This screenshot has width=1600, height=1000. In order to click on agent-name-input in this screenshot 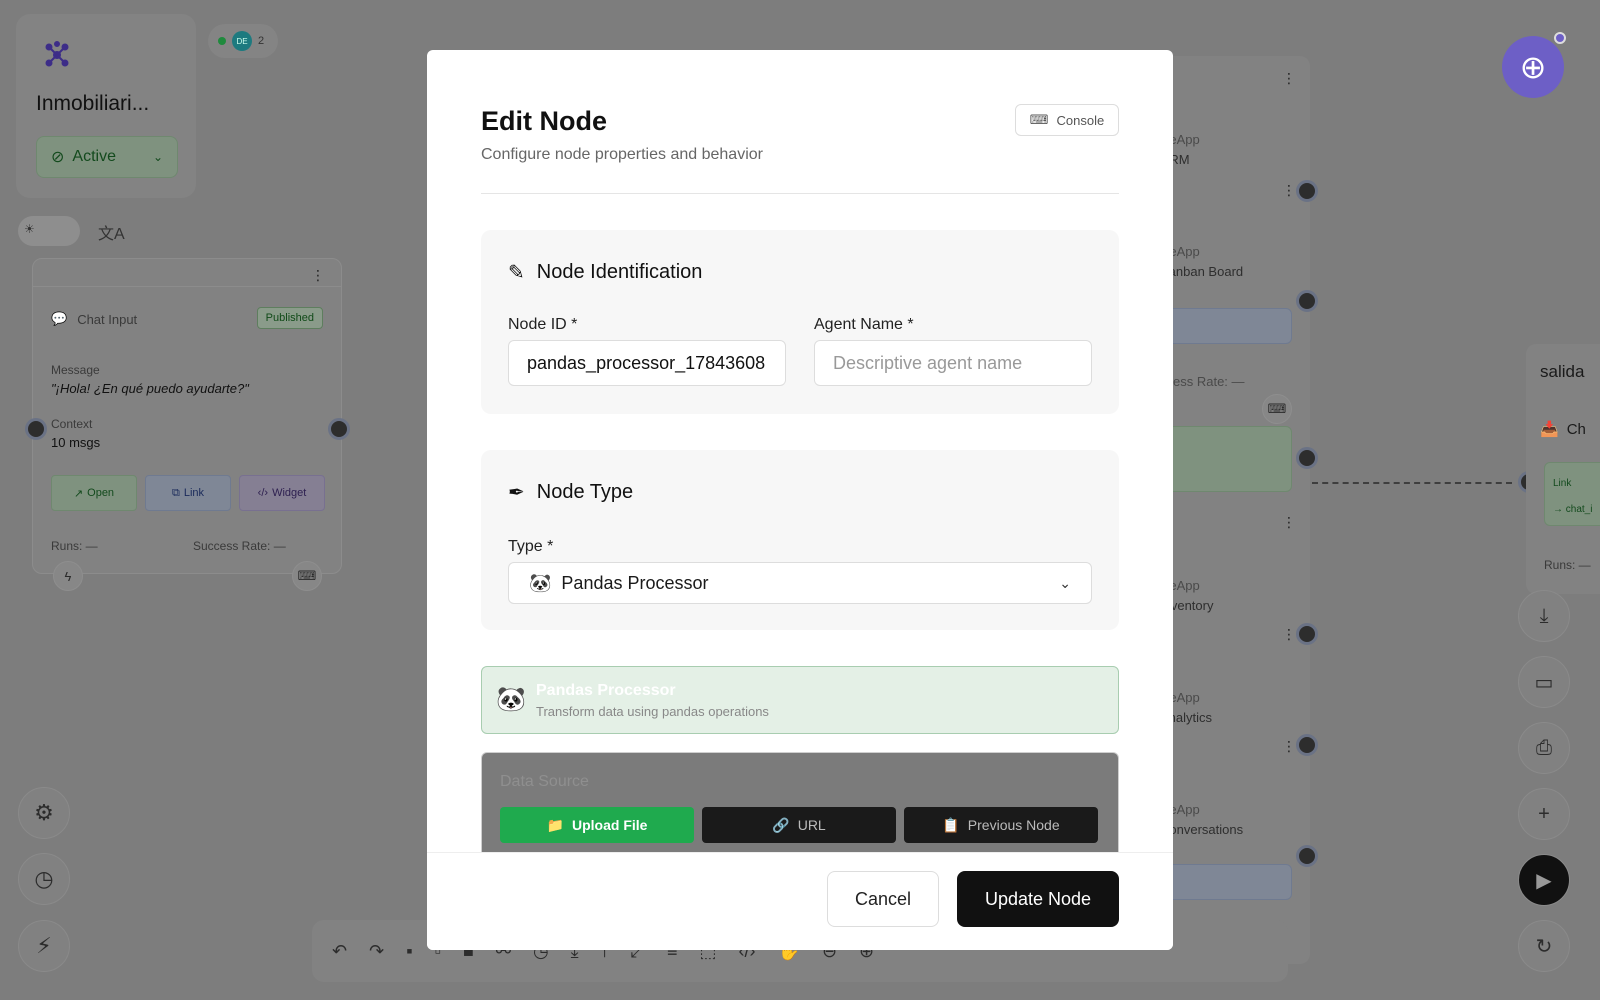, I will do `click(953, 363)`.